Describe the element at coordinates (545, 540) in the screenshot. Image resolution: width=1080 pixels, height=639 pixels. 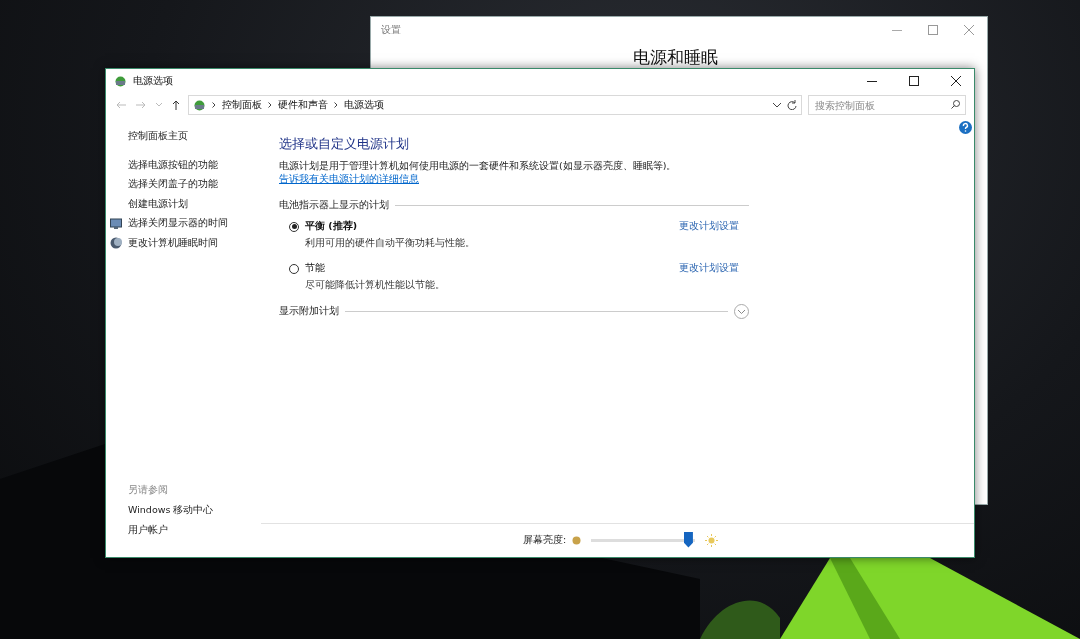
I see `brightness-label: 屏幕亮度:` at that location.